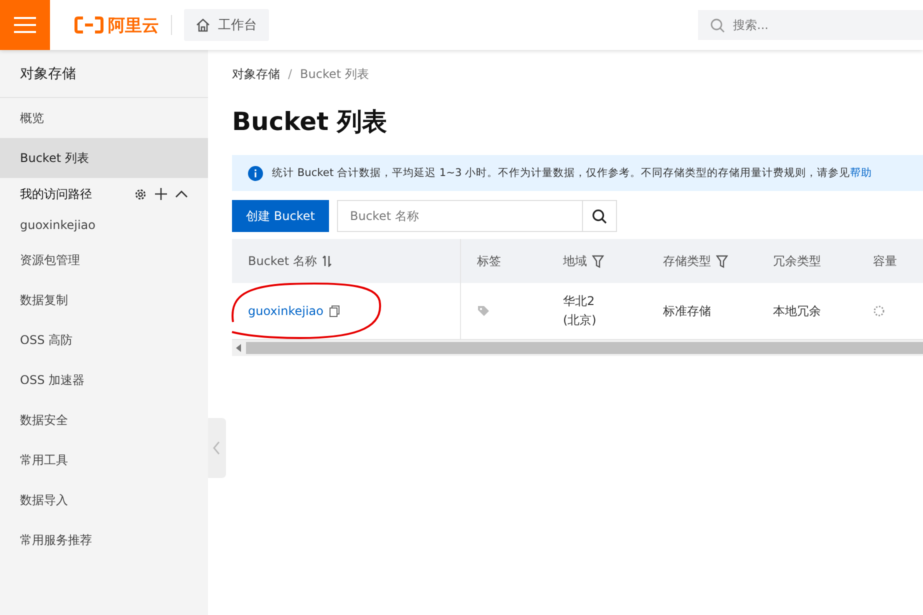 This screenshot has width=923, height=615. Describe the element at coordinates (310, 122) in the screenshot. I see `page-title: Bucket 列表` at that location.